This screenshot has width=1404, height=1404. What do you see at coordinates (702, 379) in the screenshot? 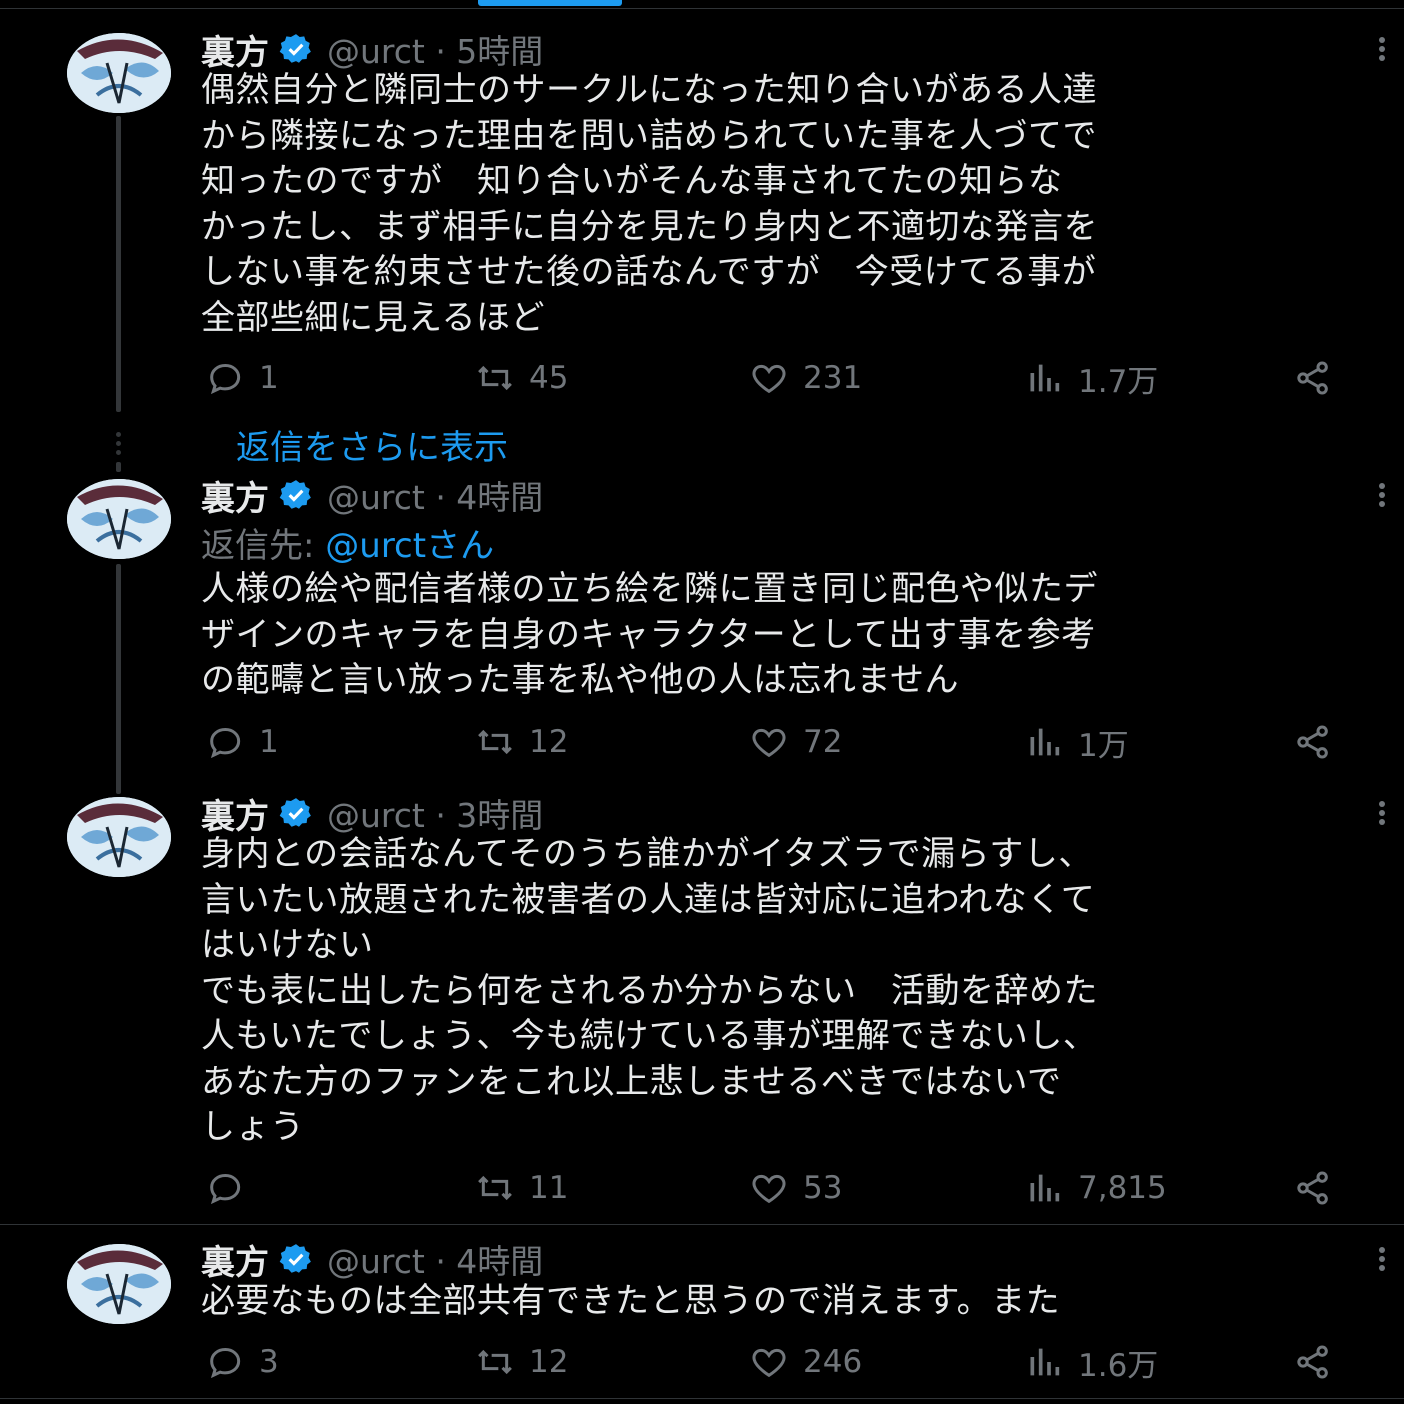
I see `tweet-actions: 1 45 231 1.7万` at bounding box center [702, 379].